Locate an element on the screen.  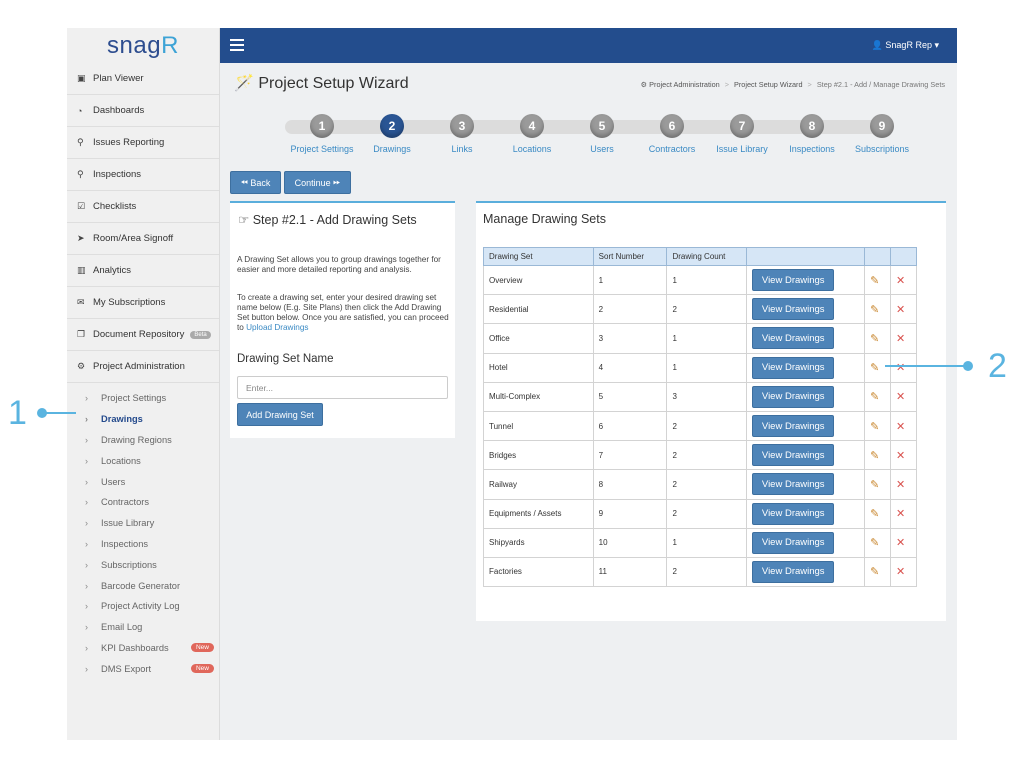
upload-drawings-link: Upload Drawings is located at coordinates (277, 327).